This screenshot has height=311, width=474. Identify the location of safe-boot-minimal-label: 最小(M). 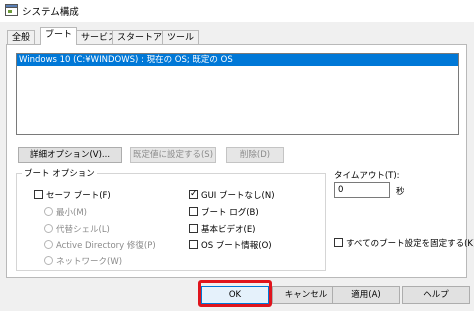
(71, 213).